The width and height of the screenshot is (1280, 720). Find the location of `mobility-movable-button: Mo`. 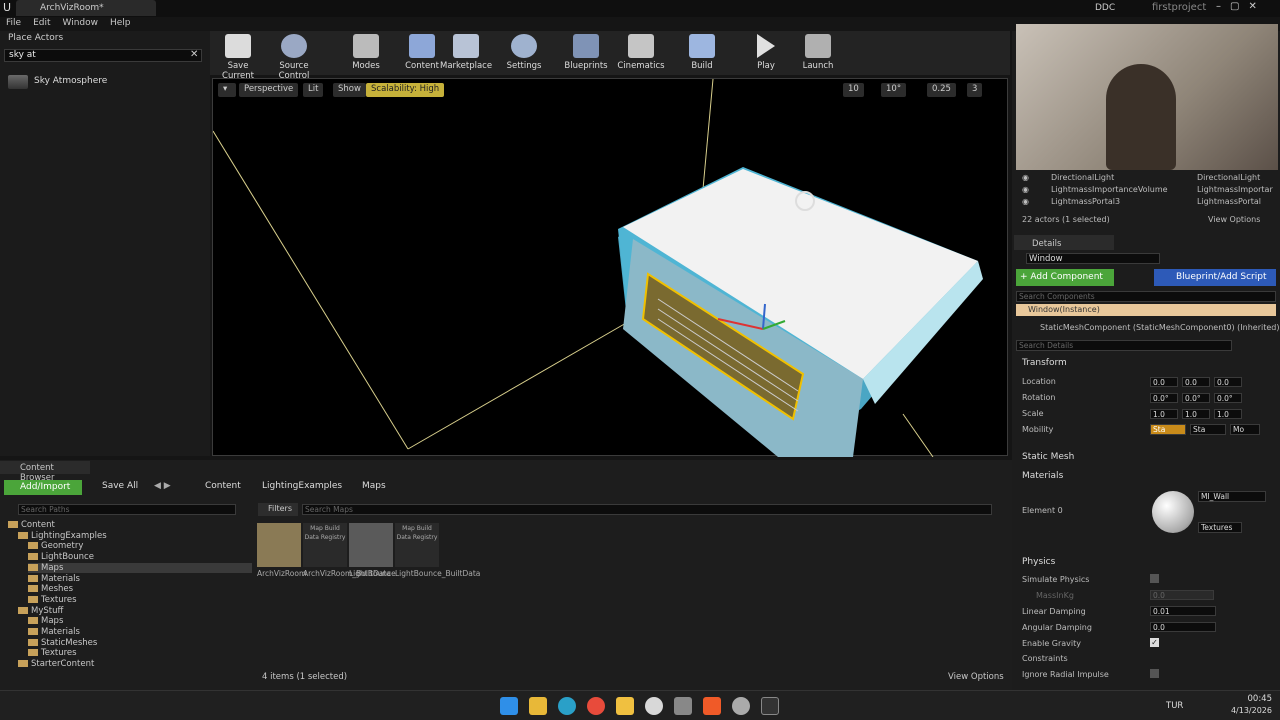

mobility-movable-button: Mo is located at coordinates (1245, 429).